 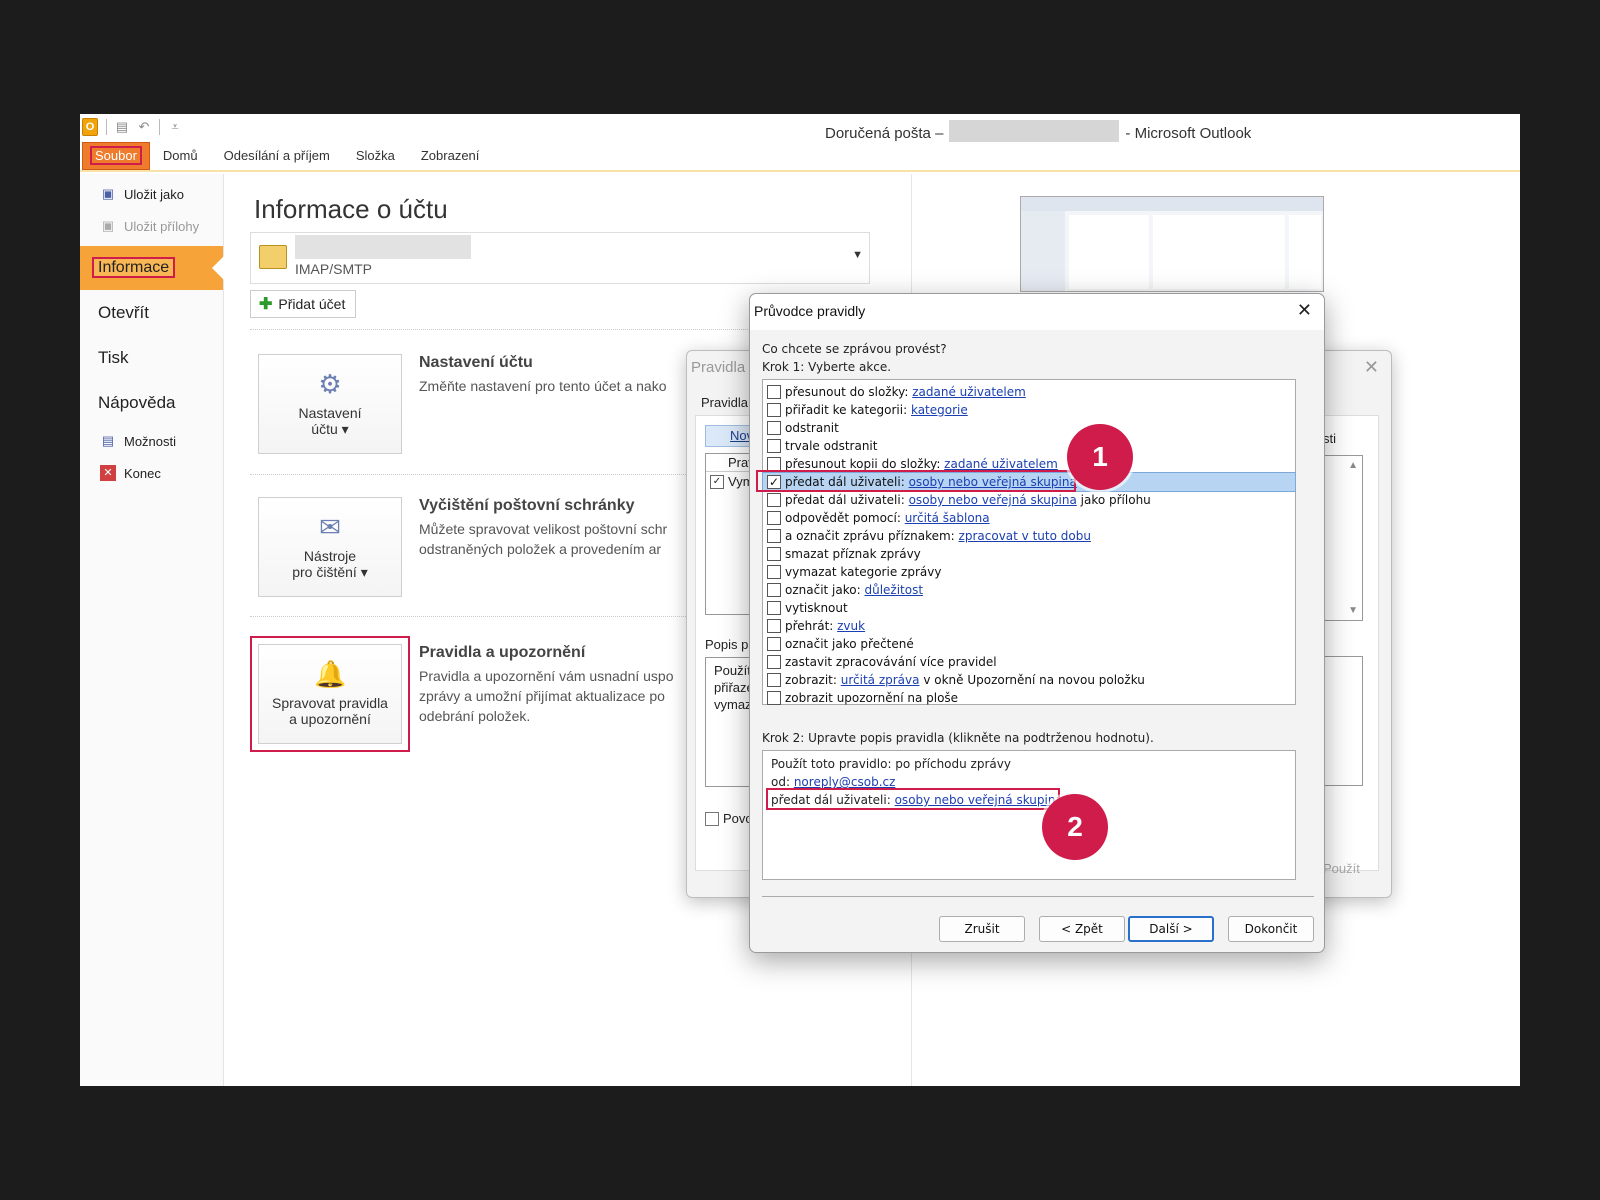 What do you see at coordinates (560, 258) in the screenshot?
I see `account-selector: IMAP/SMTP ▼` at bounding box center [560, 258].